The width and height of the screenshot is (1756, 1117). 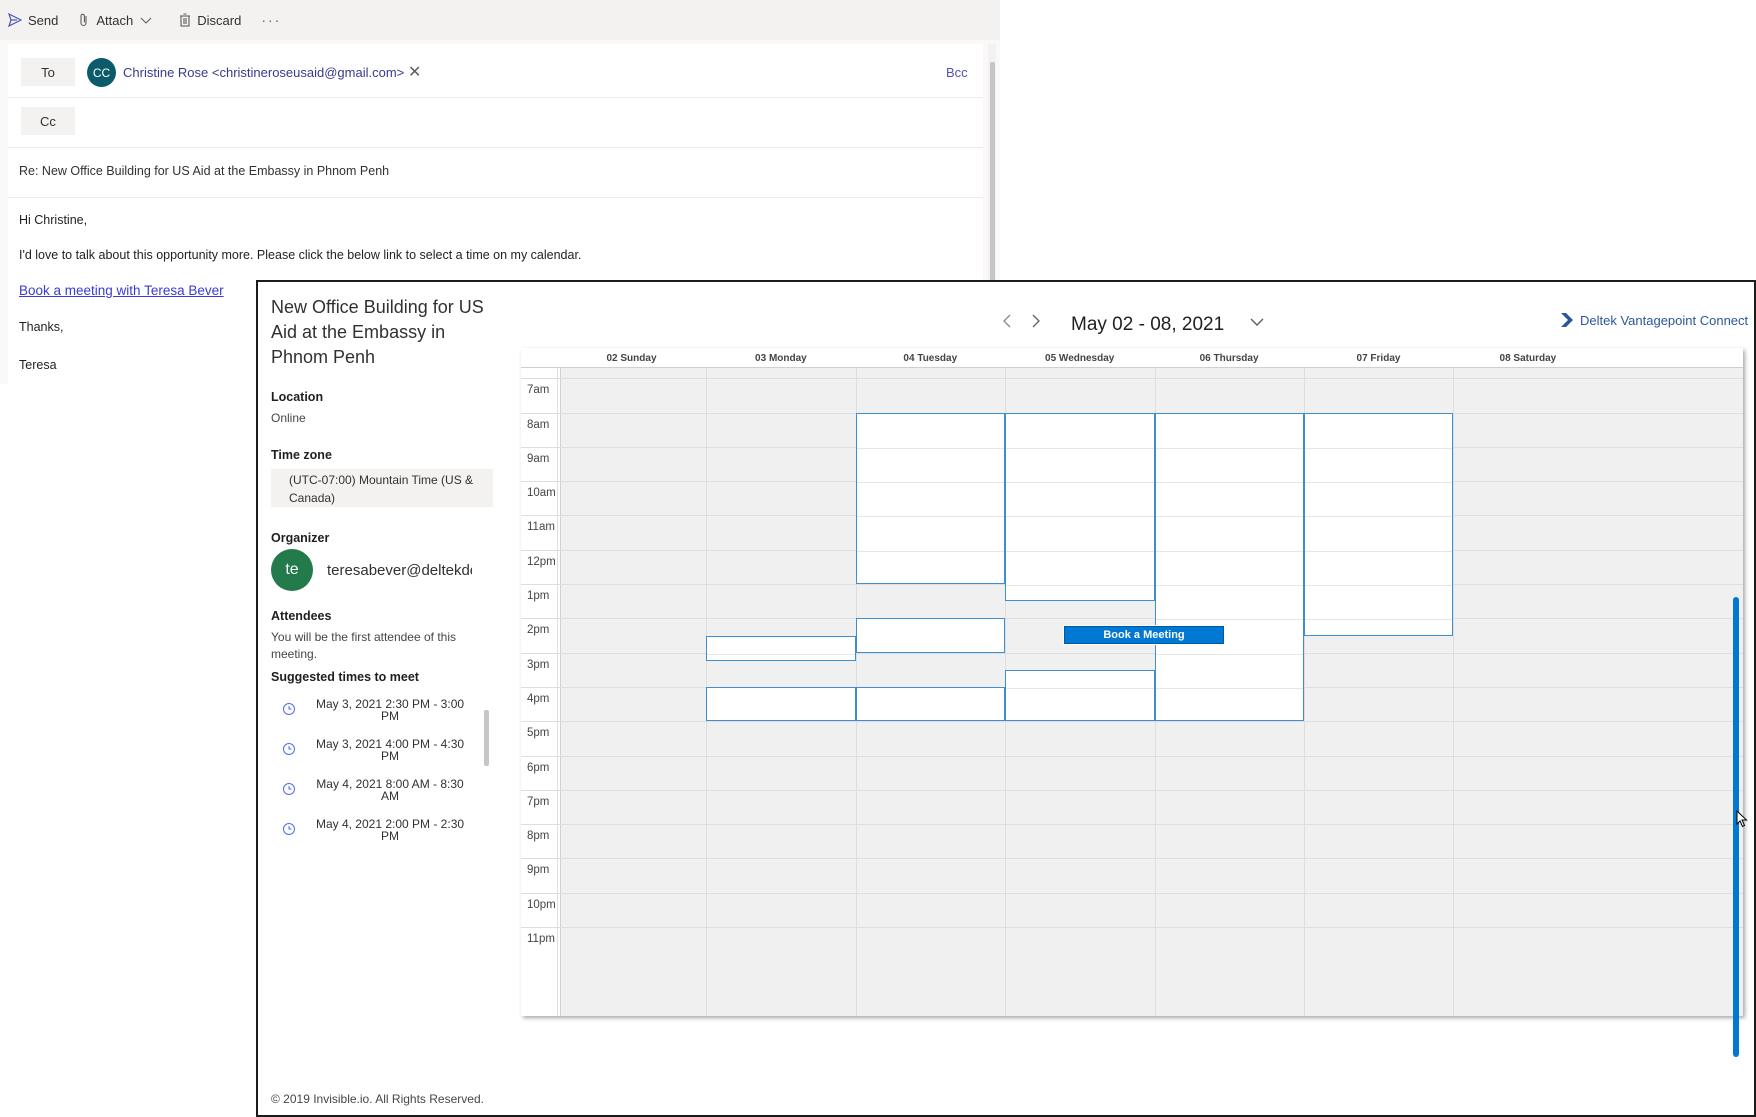 I want to click on hour-label: 9am, so click(x=538, y=458).